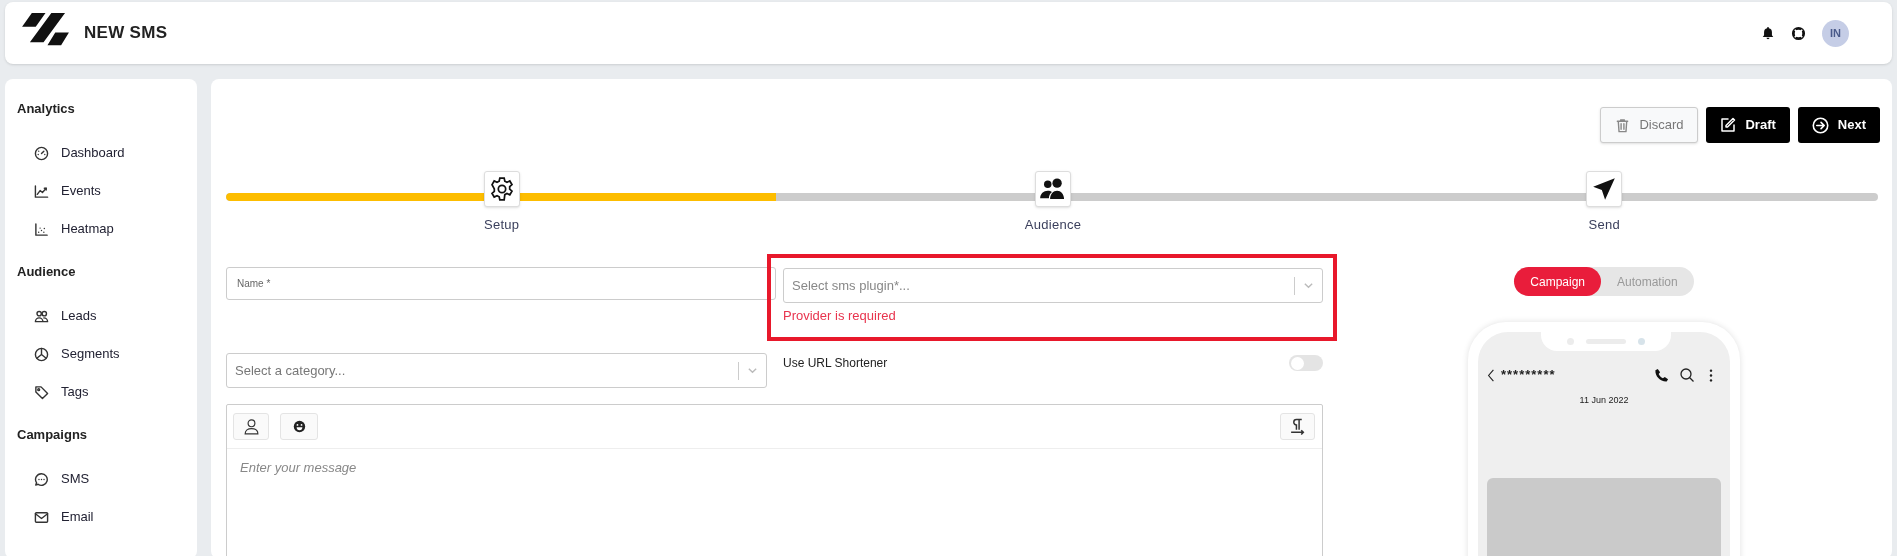 This screenshot has width=1897, height=556. What do you see at coordinates (501, 225) in the screenshot?
I see `step-label: Setup` at bounding box center [501, 225].